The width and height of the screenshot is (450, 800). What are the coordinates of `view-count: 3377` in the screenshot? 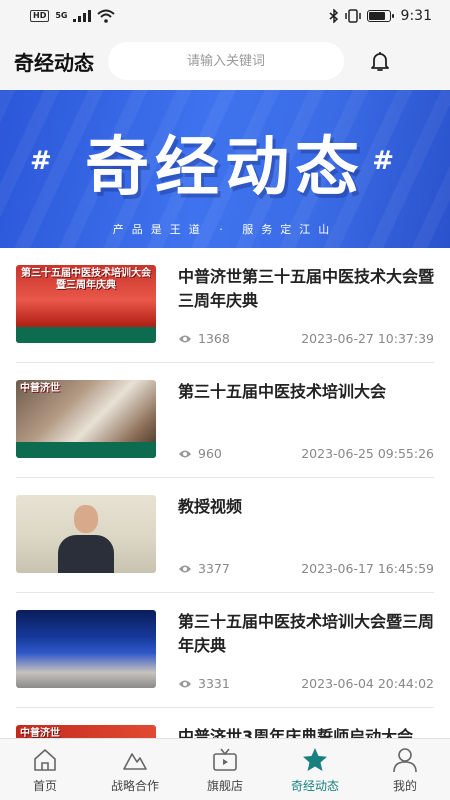 It's located at (204, 568).